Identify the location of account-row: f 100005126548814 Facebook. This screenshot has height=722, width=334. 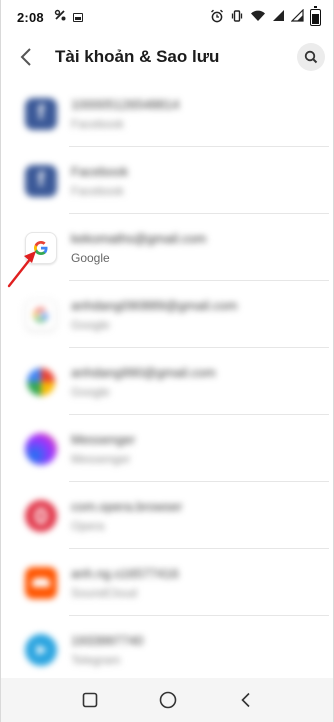
(167, 113).